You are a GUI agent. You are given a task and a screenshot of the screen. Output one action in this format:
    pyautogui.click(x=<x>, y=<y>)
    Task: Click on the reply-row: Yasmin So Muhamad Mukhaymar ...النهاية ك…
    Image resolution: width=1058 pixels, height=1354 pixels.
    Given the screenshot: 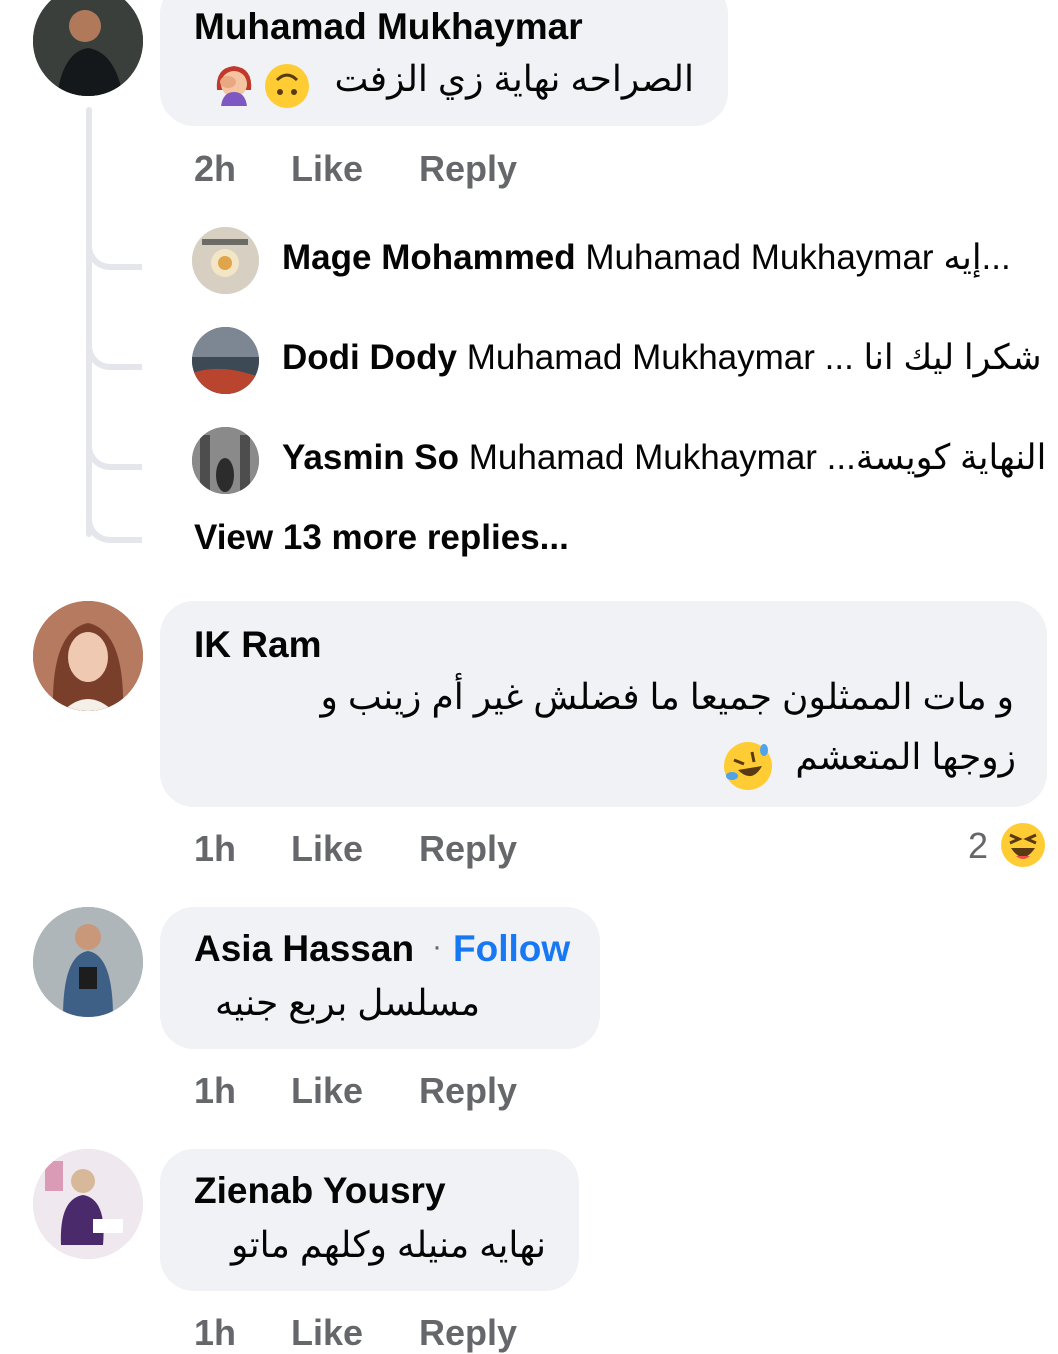 What is the action you would take?
    pyautogui.click(x=667, y=462)
    